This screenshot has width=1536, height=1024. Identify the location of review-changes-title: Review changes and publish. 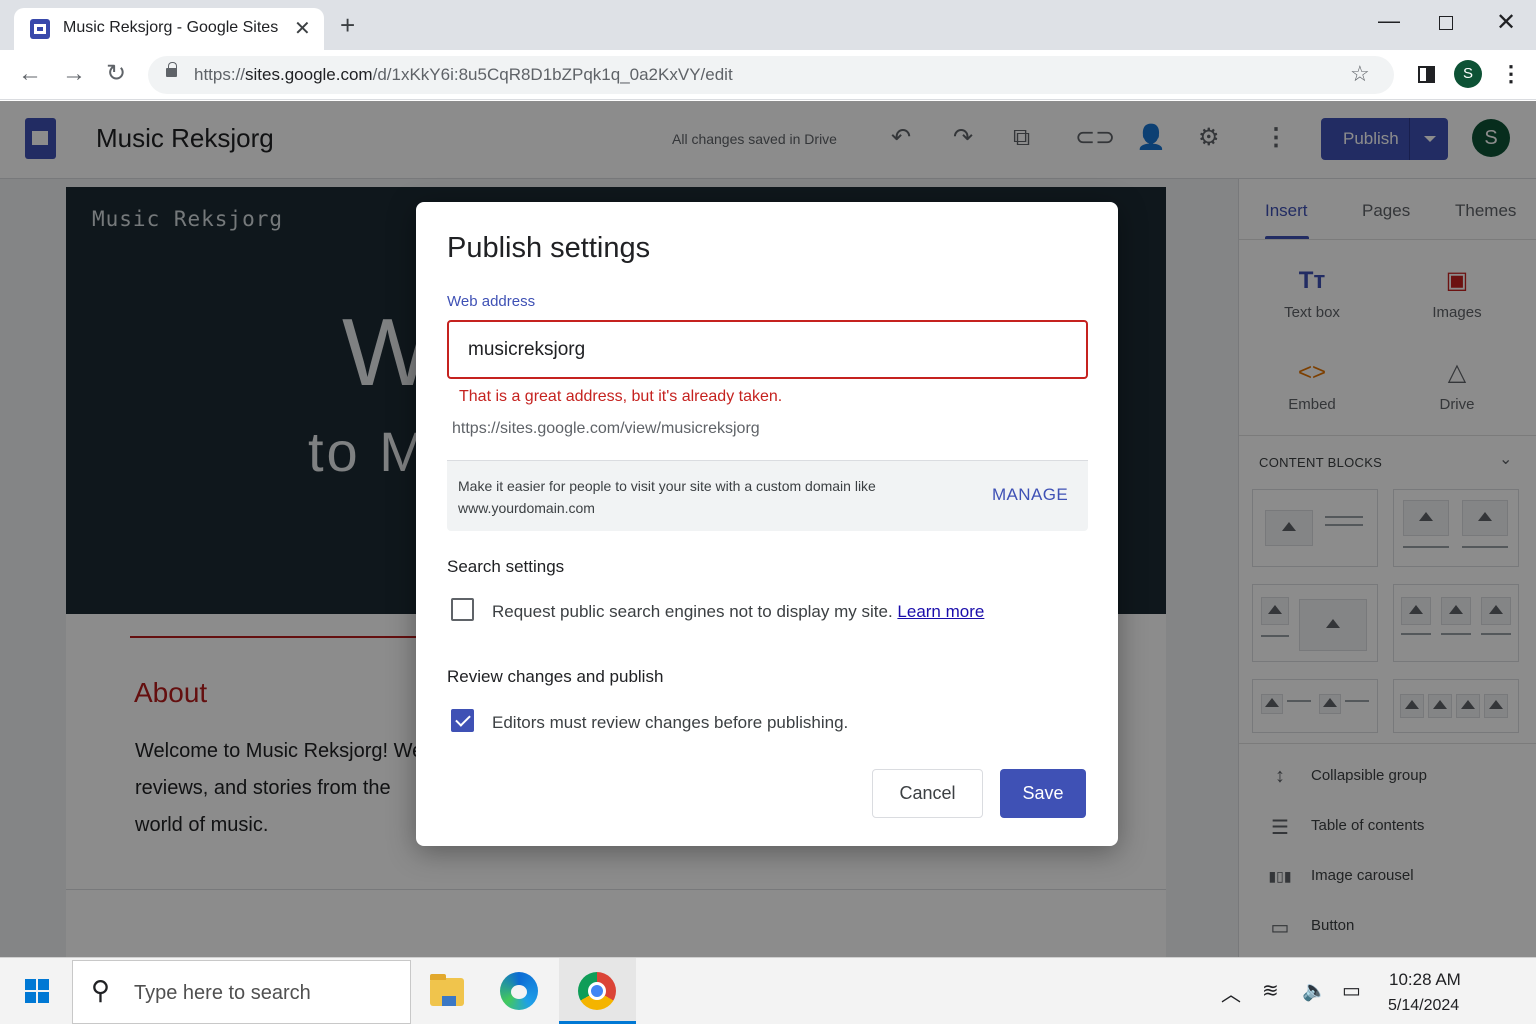
(555, 676).